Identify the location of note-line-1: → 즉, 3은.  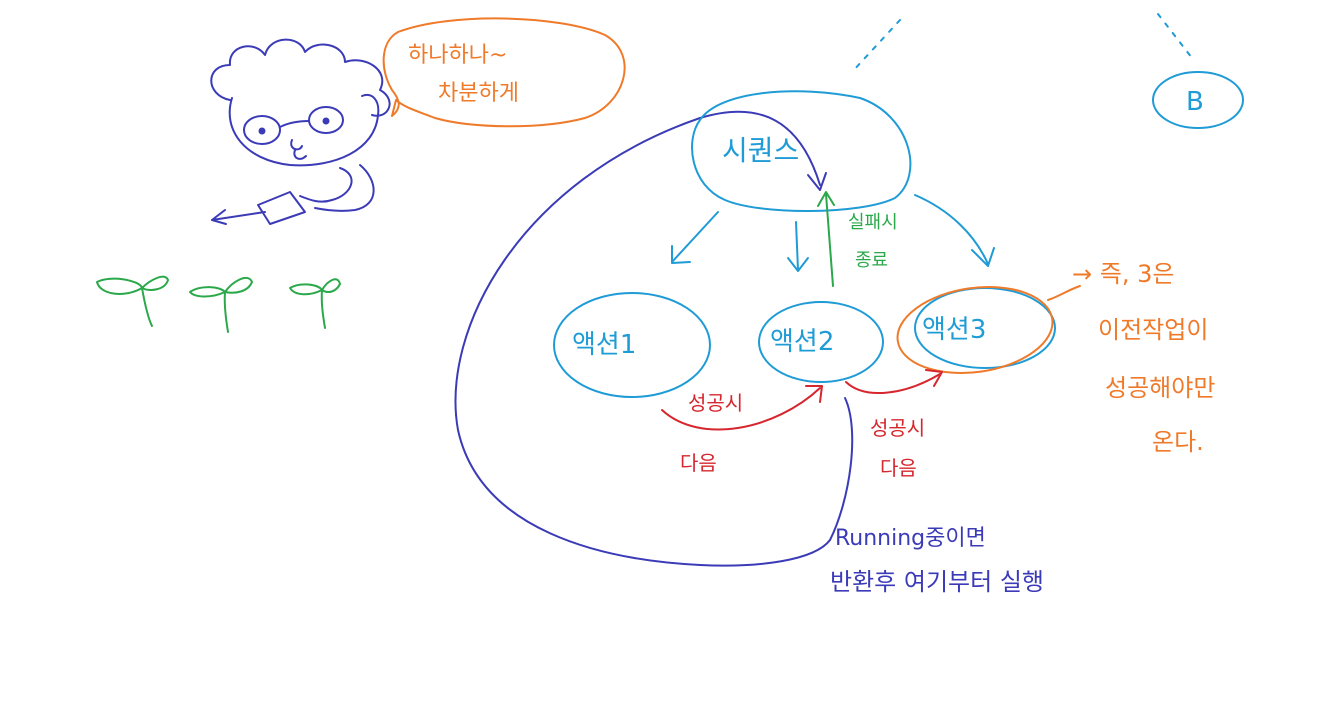
(1123, 274).